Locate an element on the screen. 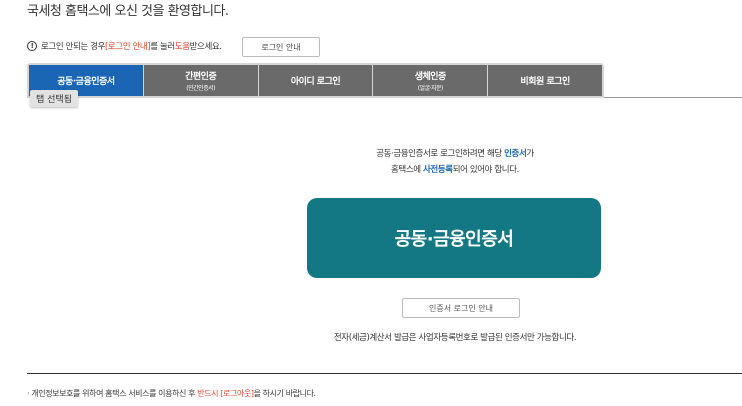 This screenshot has height=406, width=742. cert-login-button: 공동·금융인증서 is located at coordinates (454, 238).